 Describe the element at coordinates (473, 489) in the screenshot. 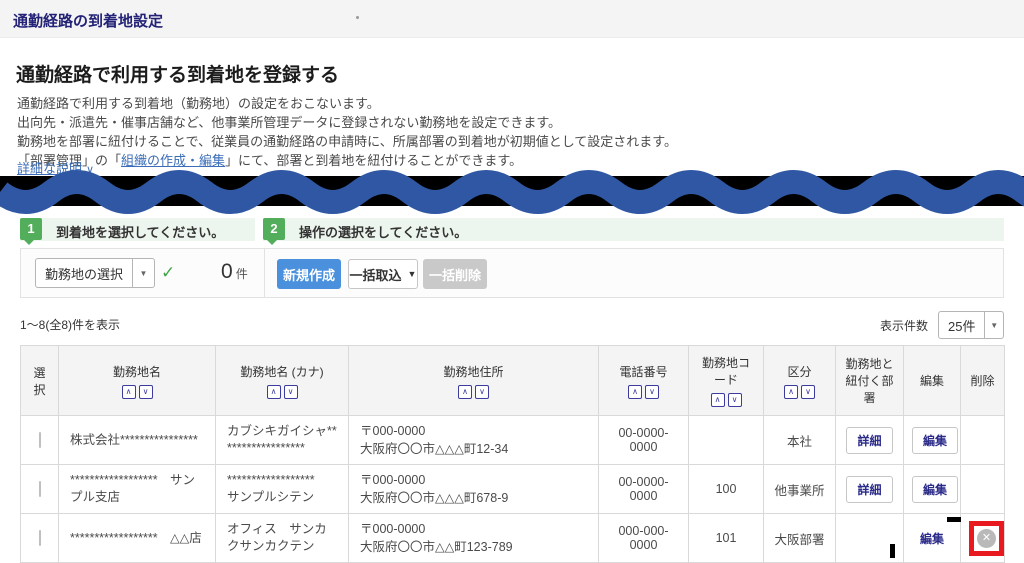

I see `cell-address: 〒000-0000 大阪府〇〇市△△△町678-9` at that location.